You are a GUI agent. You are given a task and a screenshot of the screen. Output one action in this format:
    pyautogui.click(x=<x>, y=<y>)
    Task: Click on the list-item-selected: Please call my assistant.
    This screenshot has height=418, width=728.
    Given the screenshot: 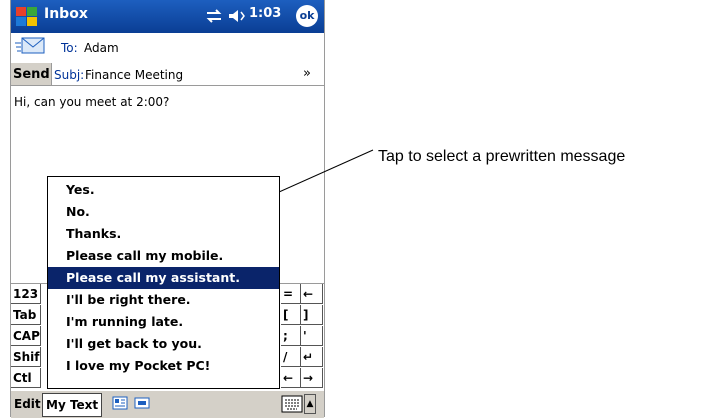 What is the action you would take?
    pyautogui.click(x=163, y=278)
    